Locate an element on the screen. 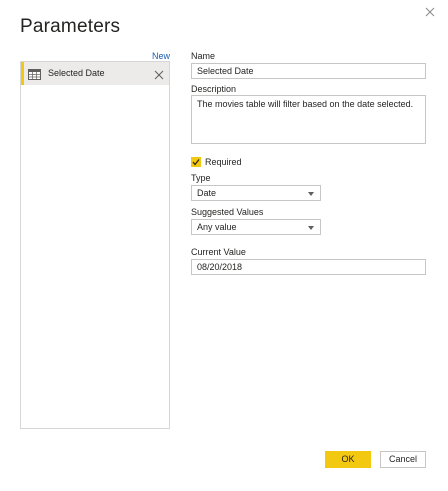 The image size is (448, 491). checkmark-icon is located at coordinates (196, 162).